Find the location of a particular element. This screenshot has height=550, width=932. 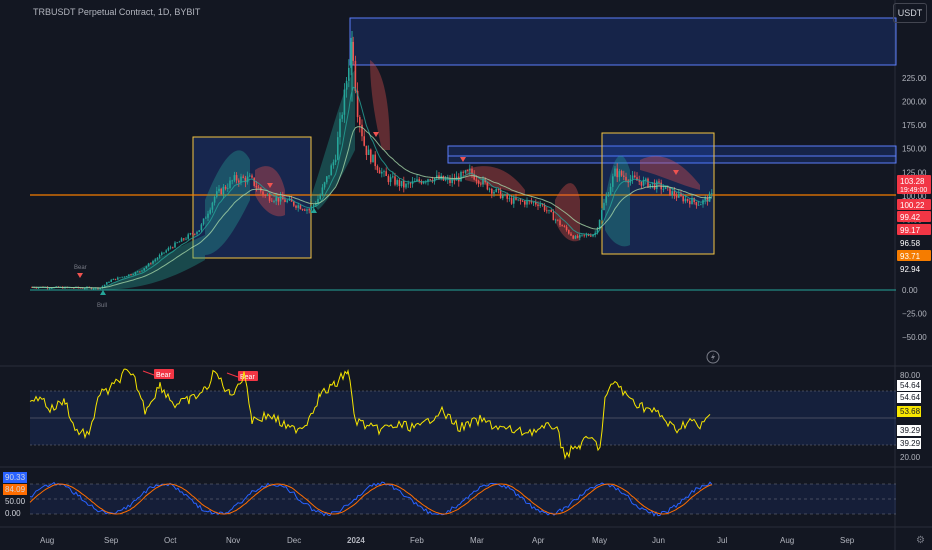

rsi-tick: 39.29 is located at coordinates (909, 443).